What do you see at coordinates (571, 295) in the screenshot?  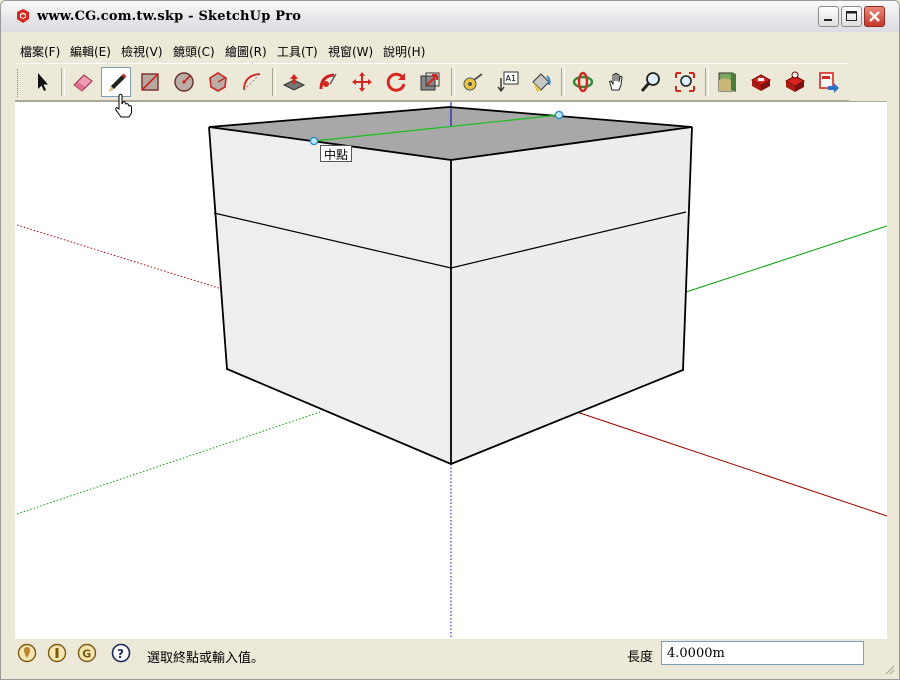 I see `box-right-face` at bounding box center [571, 295].